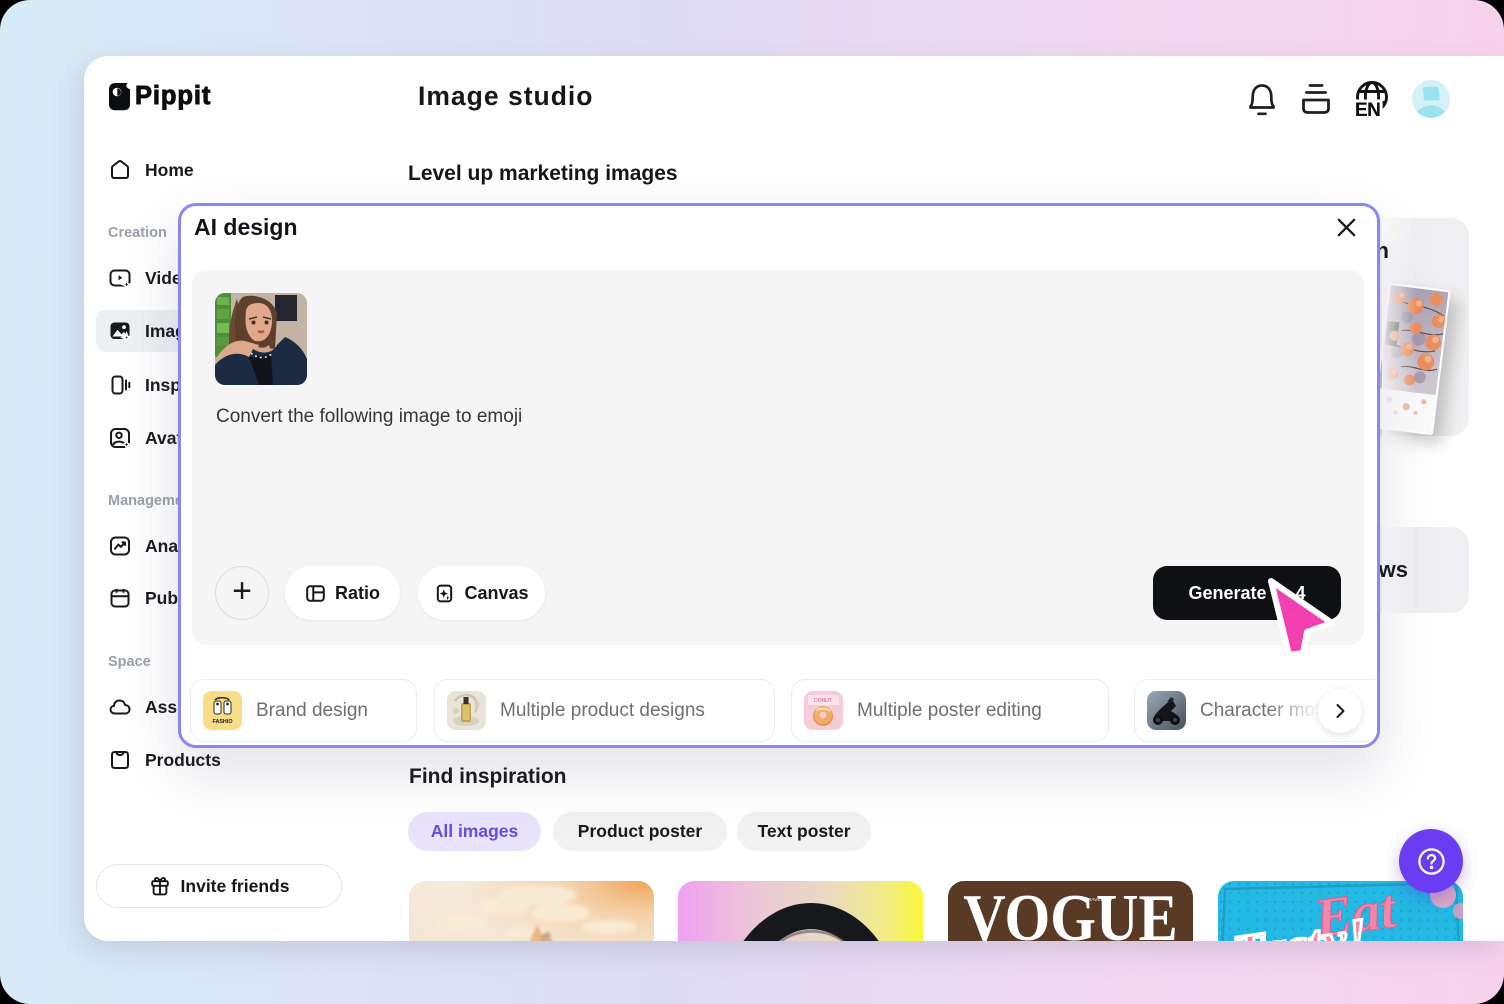 This screenshot has height=1004, width=1504. What do you see at coordinates (823, 701) in the screenshot?
I see `svg-text: DONUT` at bounding box center [823, 701].